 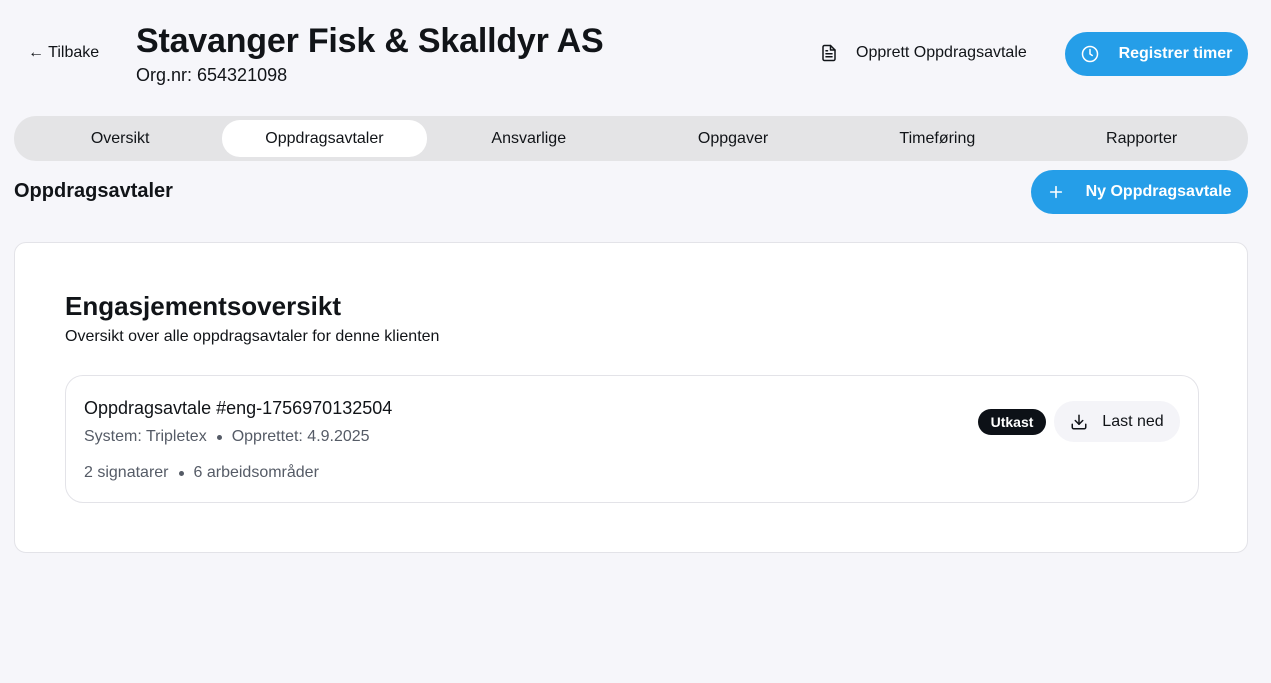 I want to click on register-hours-label: Registrer timer, so click(x=1175, y=53).